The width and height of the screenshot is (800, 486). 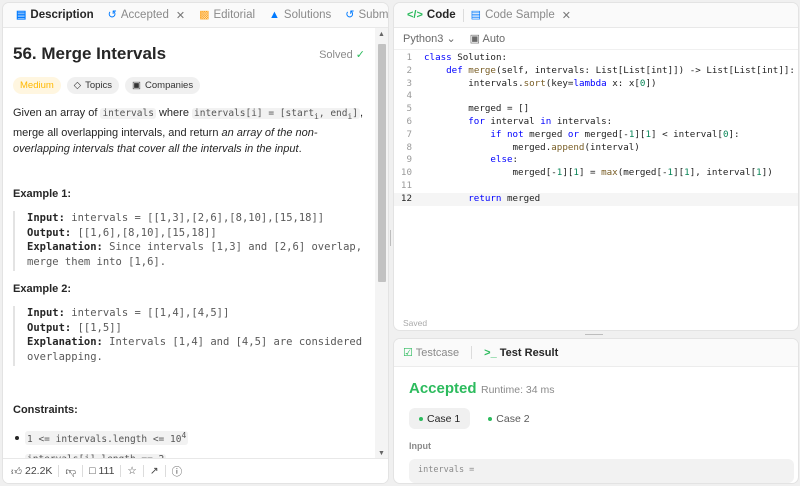 I want to click on difficulty-badge: Medium, so click(x=37, y=85).